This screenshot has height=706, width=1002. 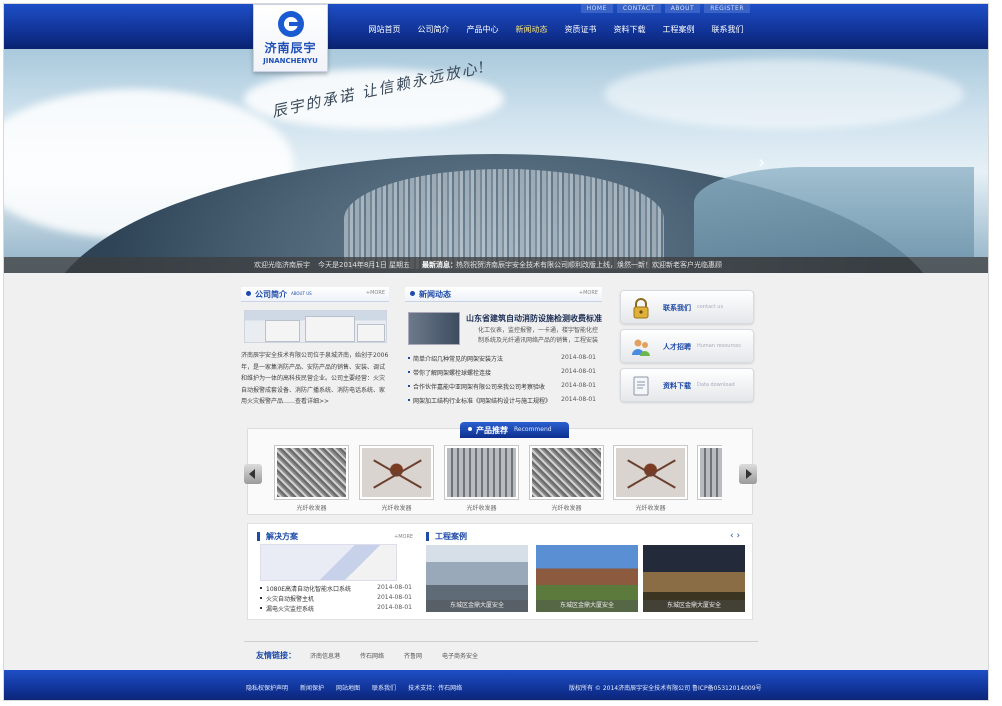 I want to click on products-next-button, so click(x=748, y=474).